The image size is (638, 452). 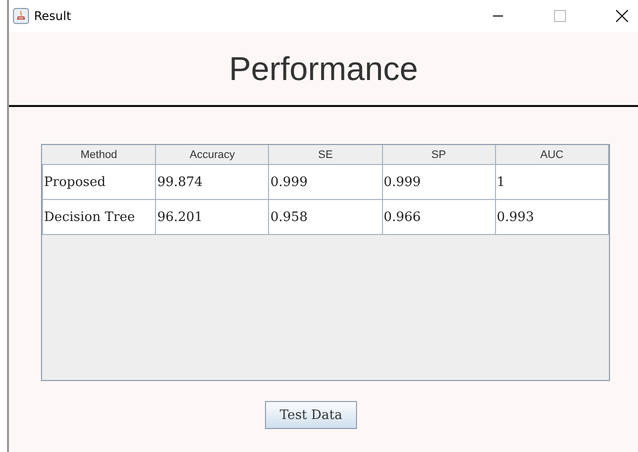 What do you see at coordinates (99, 154) in the screenshot?
I see `column-header: Method` at bounding box center [99, 154].